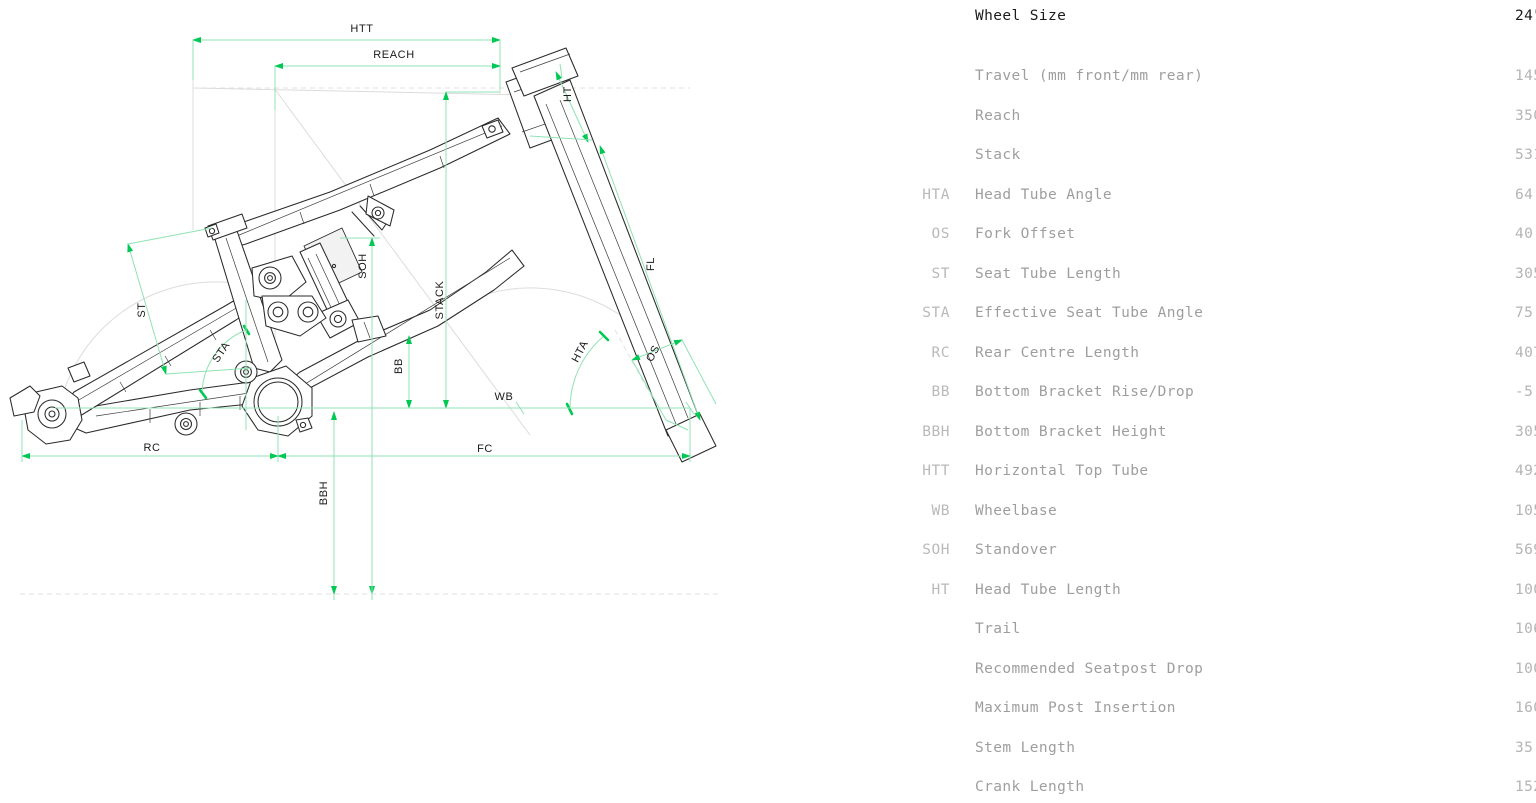 The height and width of the screenshot is (803, 1536). What do you see at coordinates (324, 493) in the screenshot?
I see `dimension-label-bbh: BBH` at bounding box center [324, 493].